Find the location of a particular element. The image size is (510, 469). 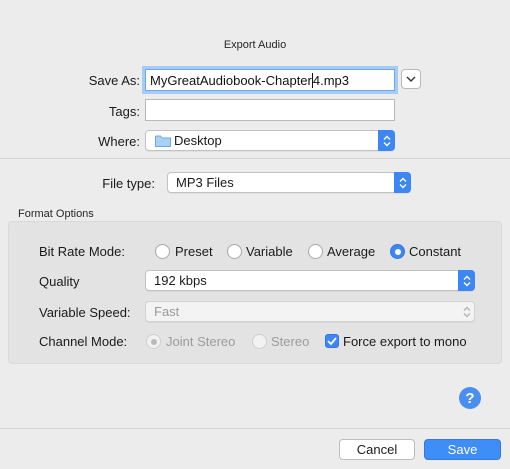

tags-label: Tags: is located at coordinates (124, 111).